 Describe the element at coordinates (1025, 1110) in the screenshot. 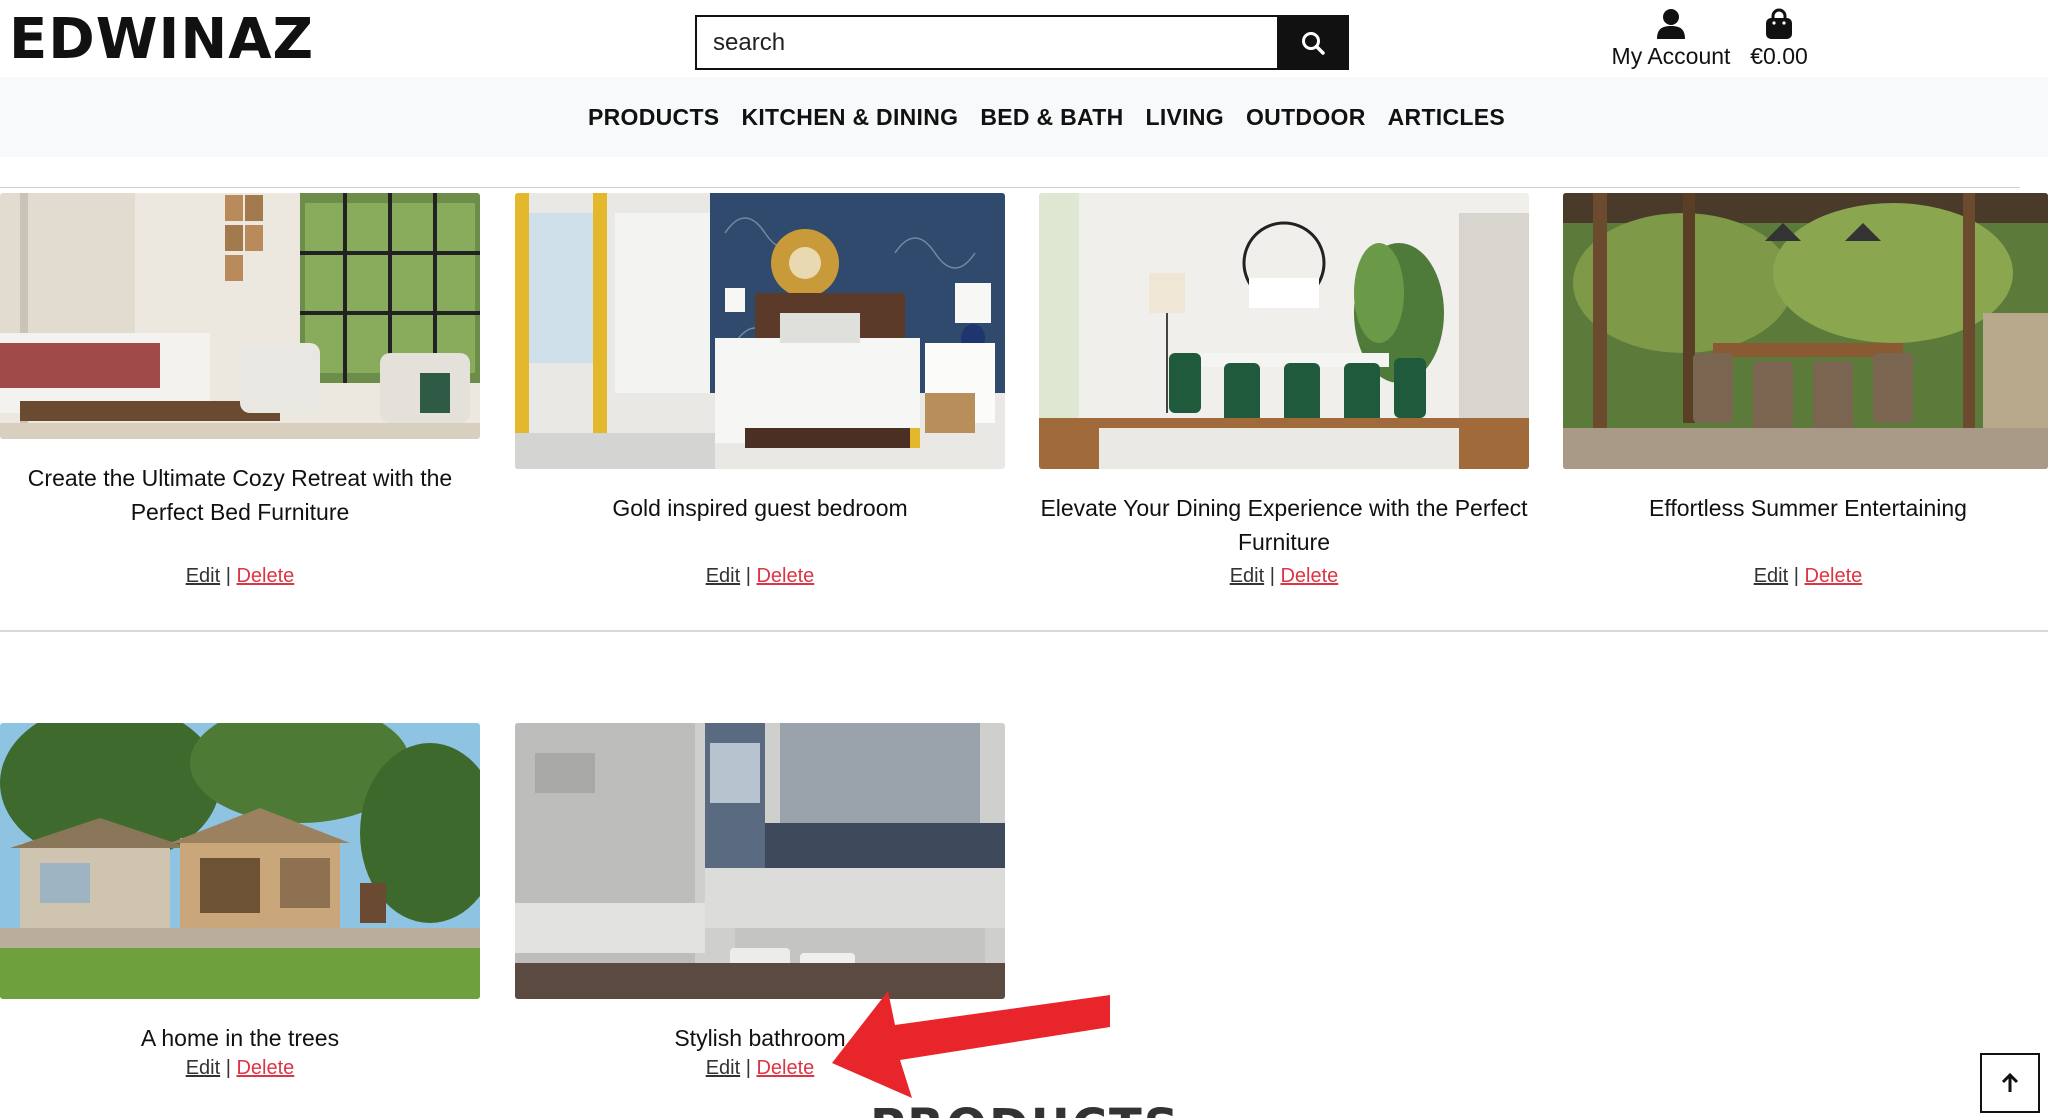

I see `products-section-heading: PRODUCTS` at that location.